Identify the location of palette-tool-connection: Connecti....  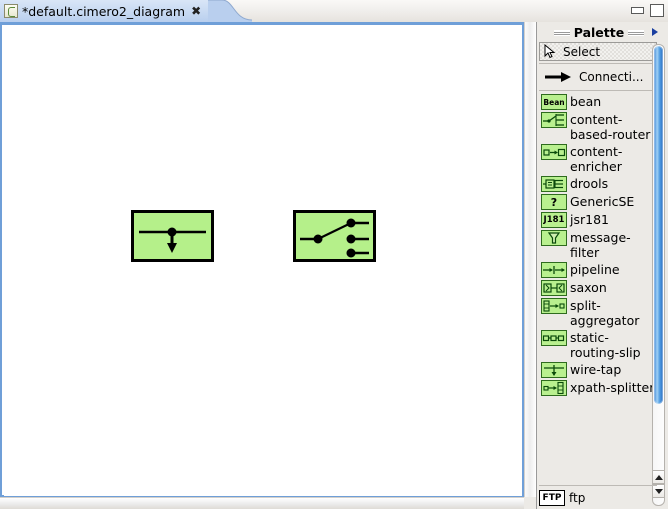
(598, 77).